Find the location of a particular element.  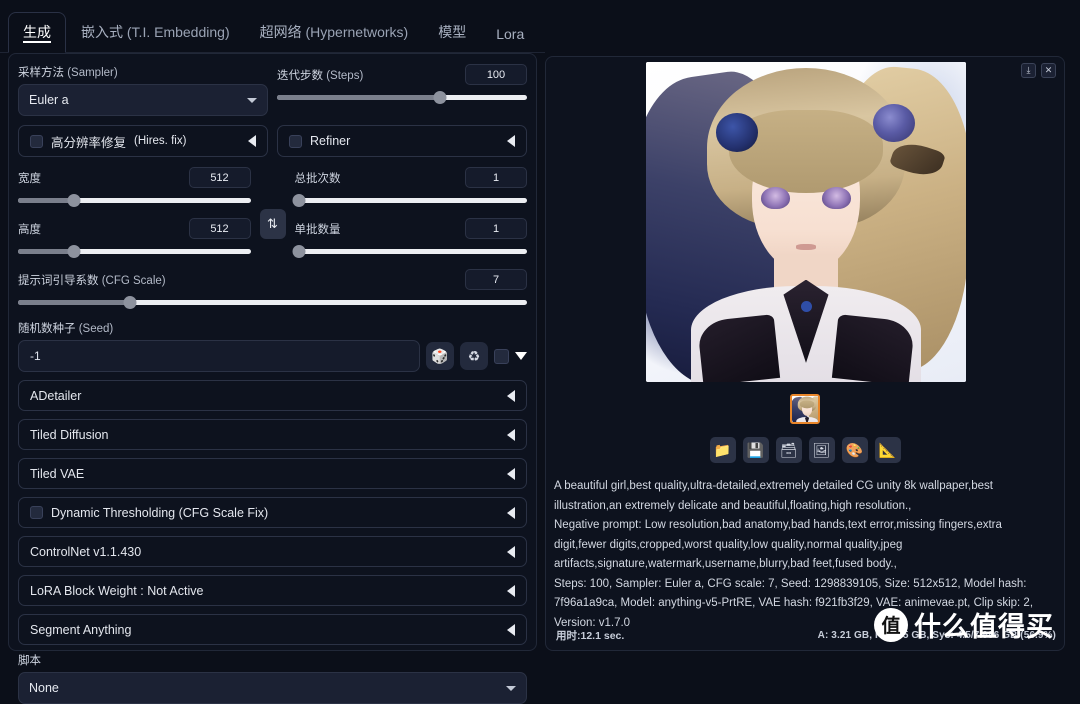

batch-count-header: 总批次数 1 is located at coordinates (411, 177).